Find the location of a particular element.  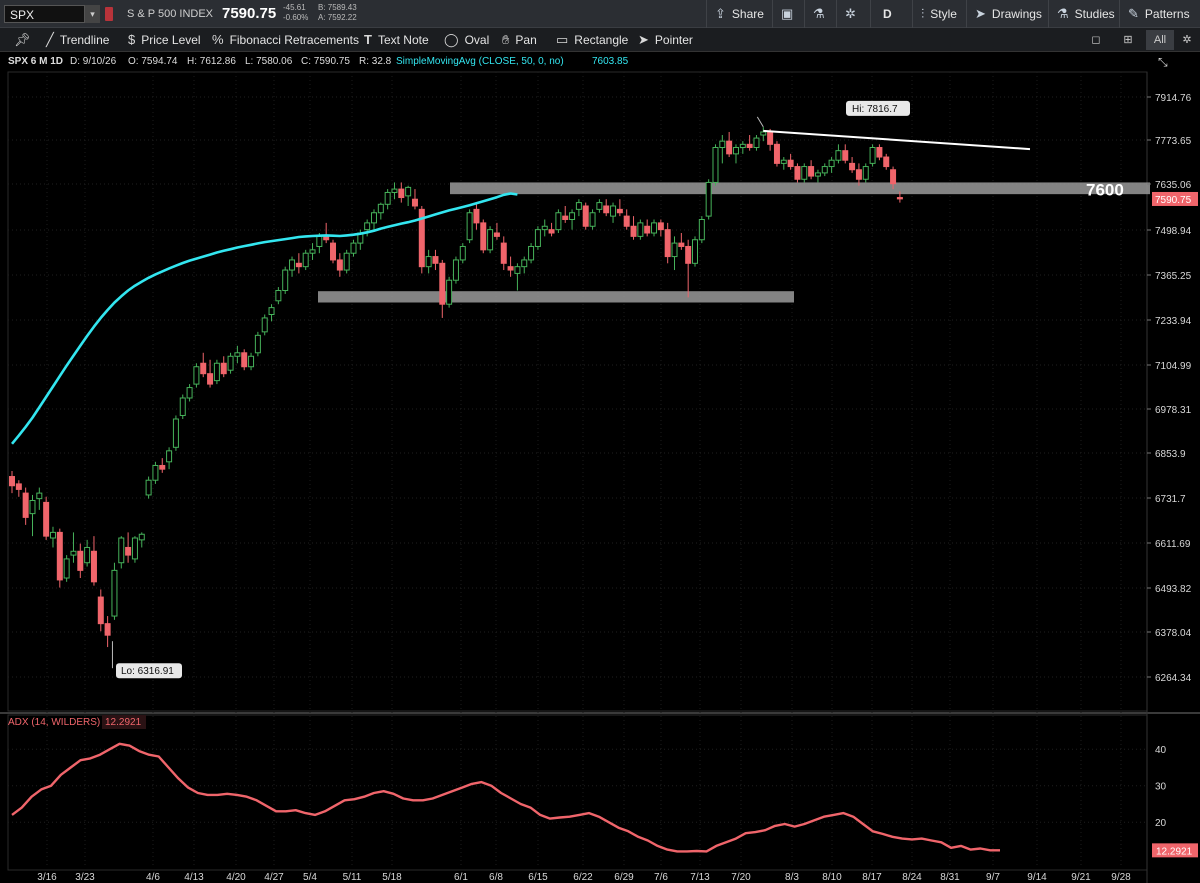

adx-last-badge-label: 12.2921 is located at coordinates (1174, 851).